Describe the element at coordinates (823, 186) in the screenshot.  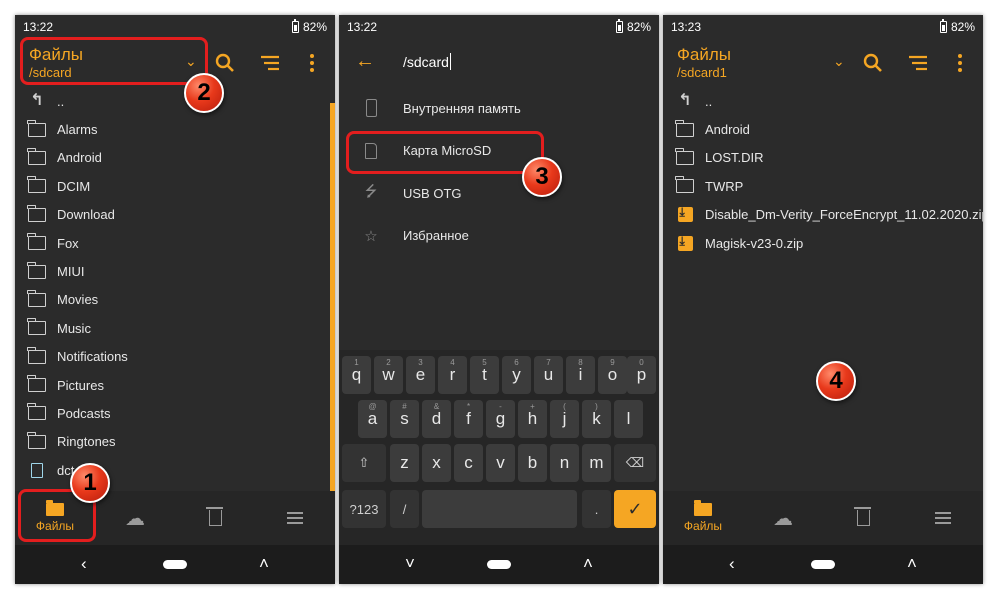
I see `list-item: TWRP` at that location.